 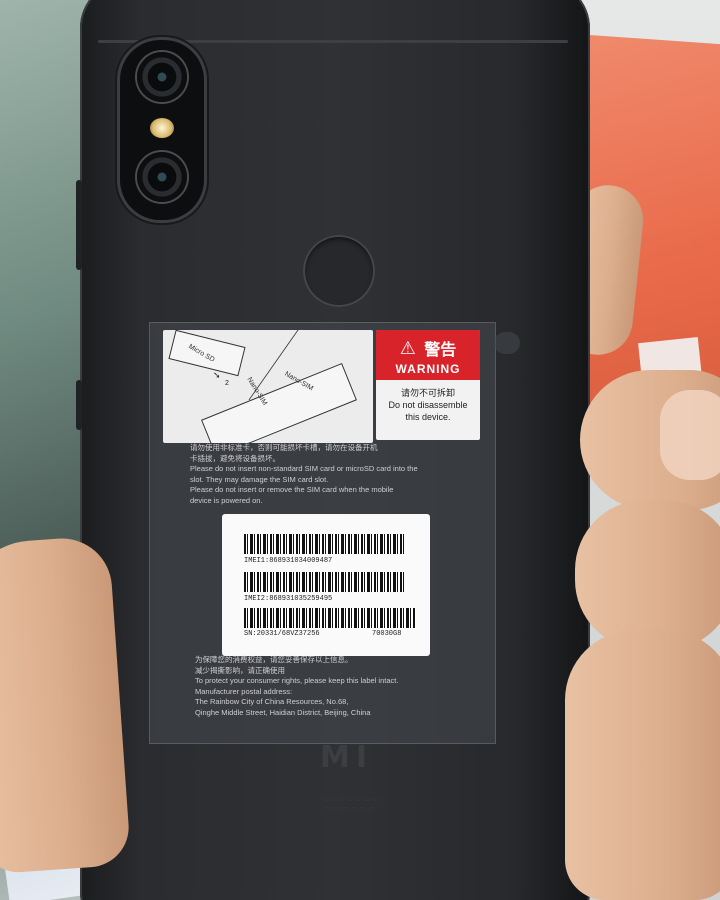 I want to click on left-thumb, so click(x=66, y=705).